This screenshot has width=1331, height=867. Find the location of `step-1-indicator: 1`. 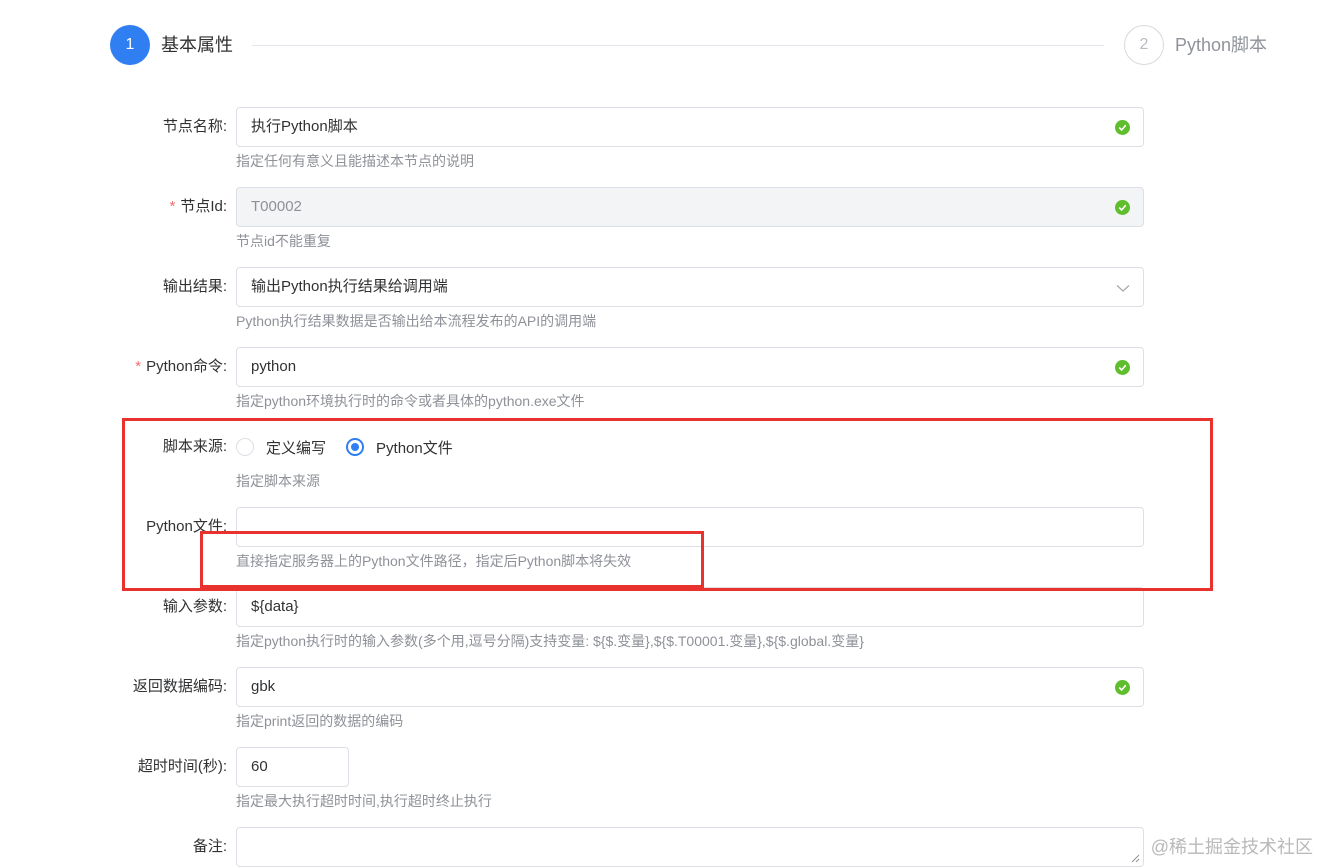

step-1-indicator: 1 is located at coordinates (130, 45).